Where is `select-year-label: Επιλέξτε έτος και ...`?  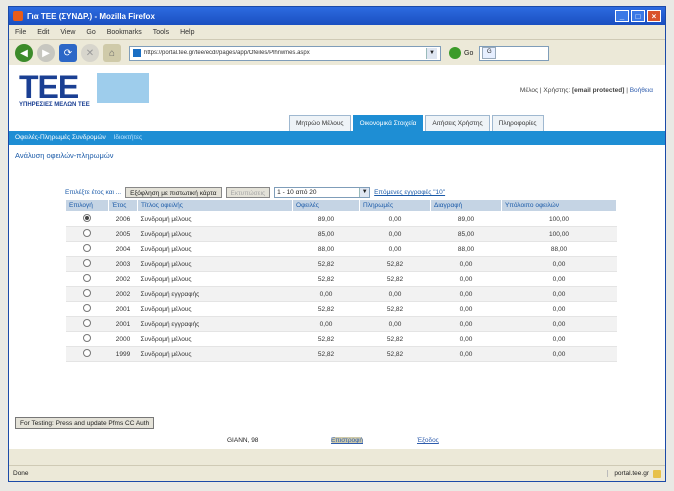
select-year-label: Επιλέξτε έτος και ... is located at coordinates (93, 192).